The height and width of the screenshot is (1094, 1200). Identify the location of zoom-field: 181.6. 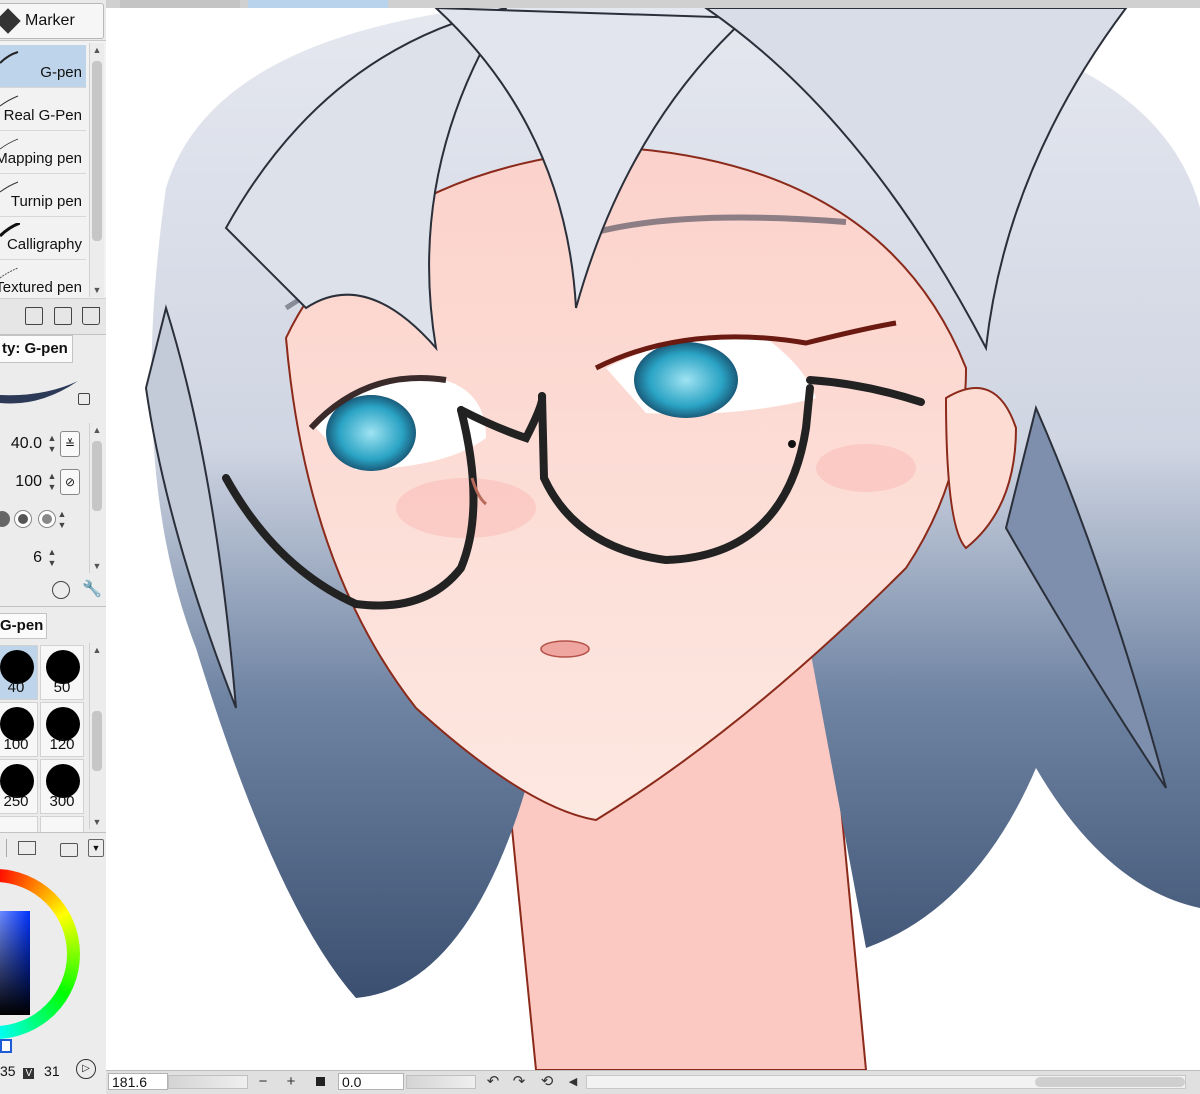
(138, 1081).